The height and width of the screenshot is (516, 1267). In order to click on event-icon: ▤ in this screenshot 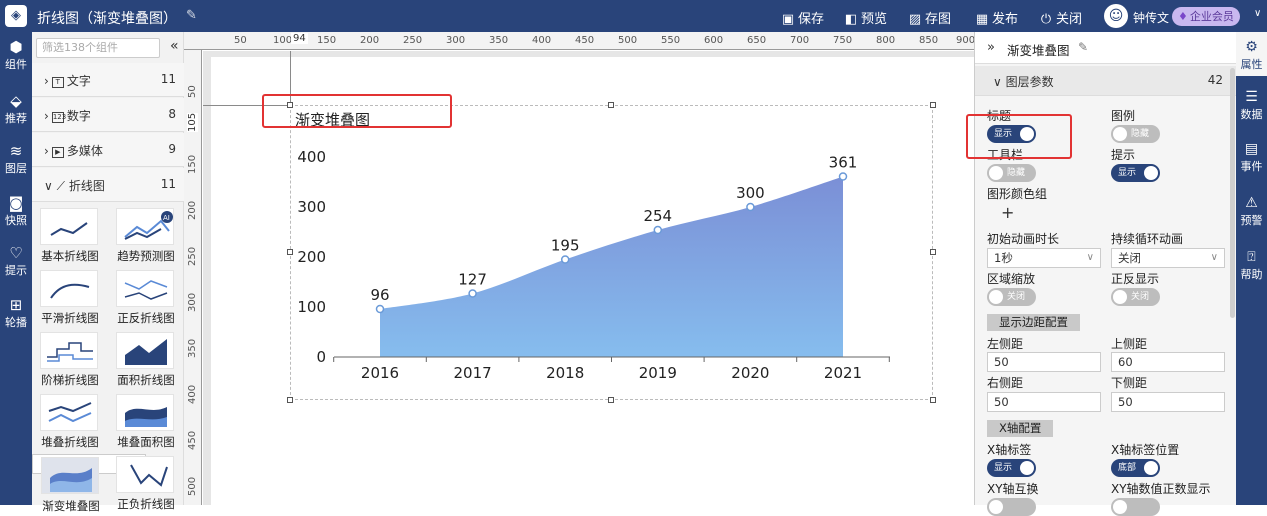, I will do `click(1251, 149)`.